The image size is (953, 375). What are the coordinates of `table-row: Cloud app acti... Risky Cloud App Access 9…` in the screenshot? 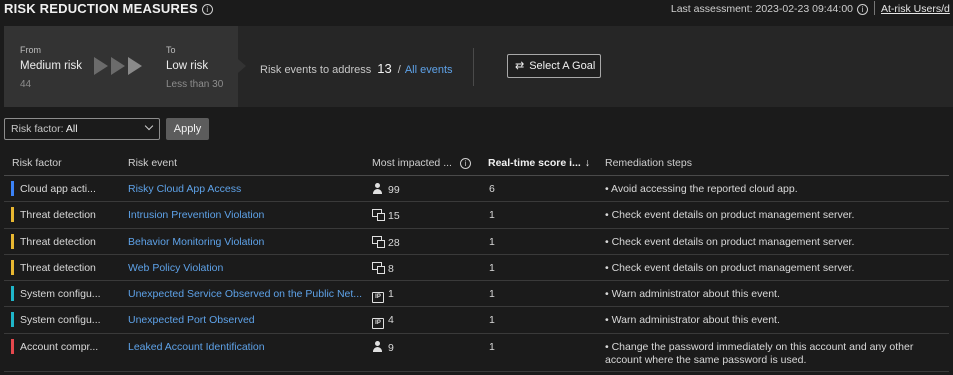 It's located at (476, 189).